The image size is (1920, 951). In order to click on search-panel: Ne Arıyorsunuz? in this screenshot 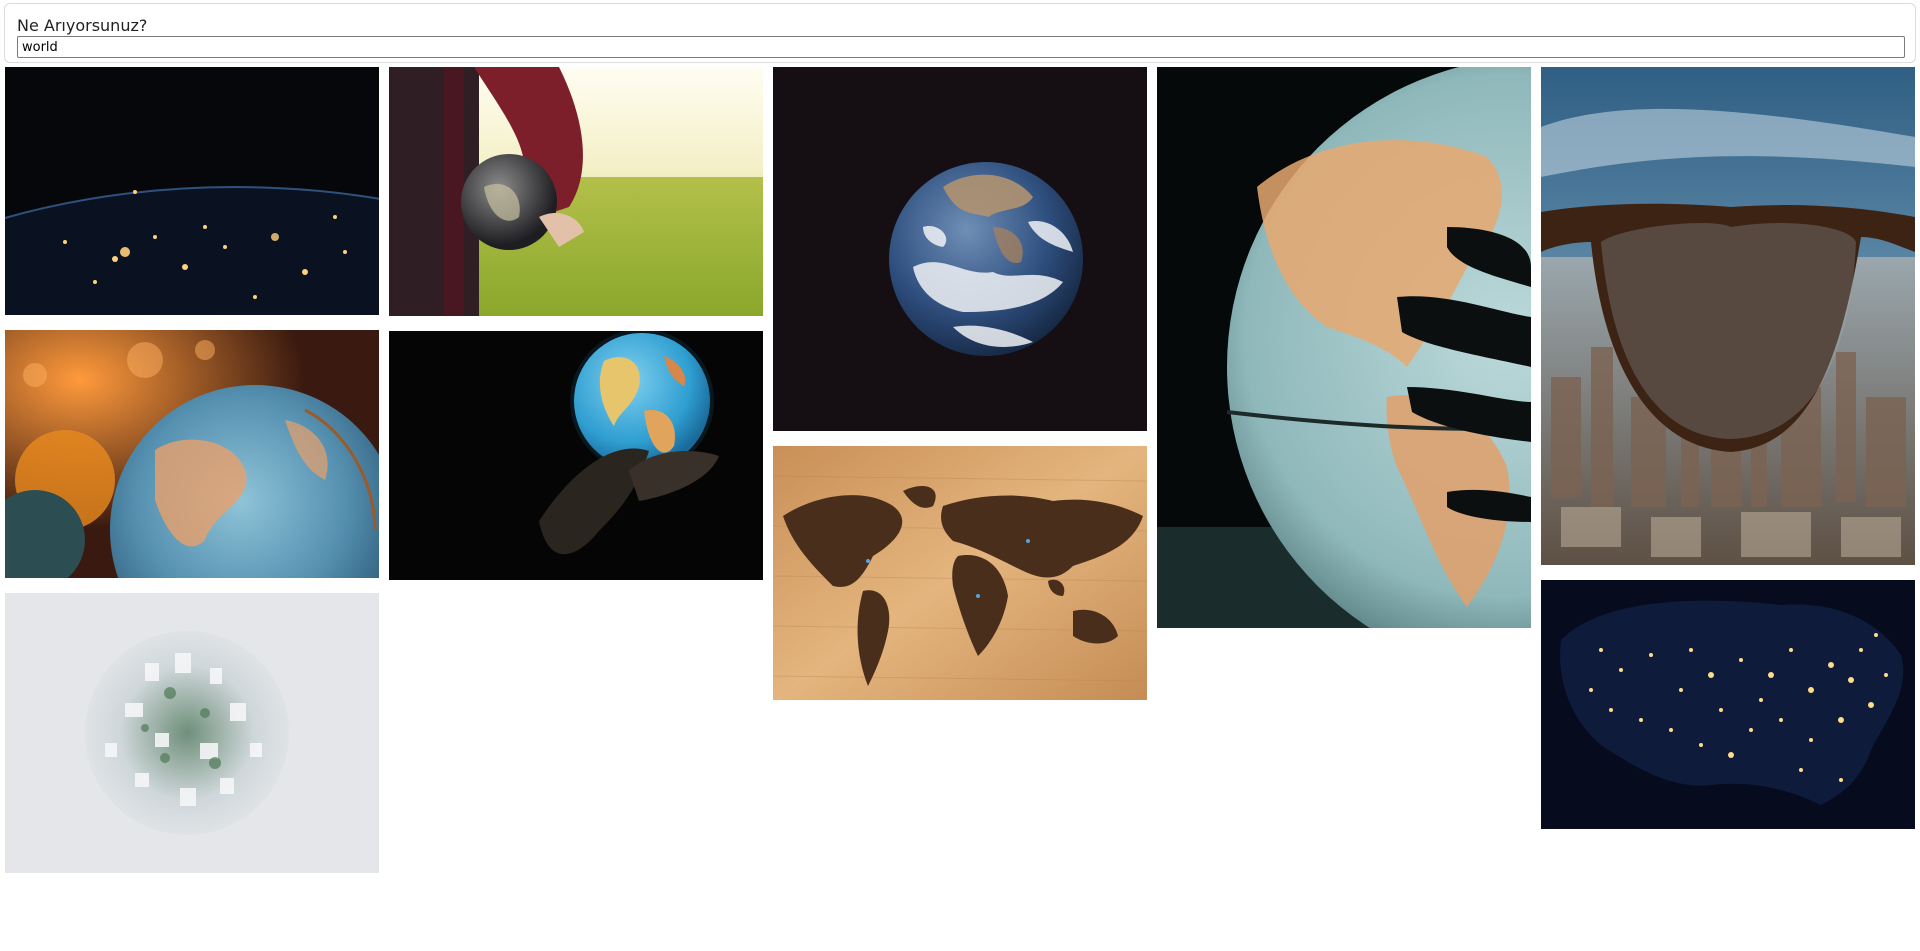, I will do `click(960, 33)`.